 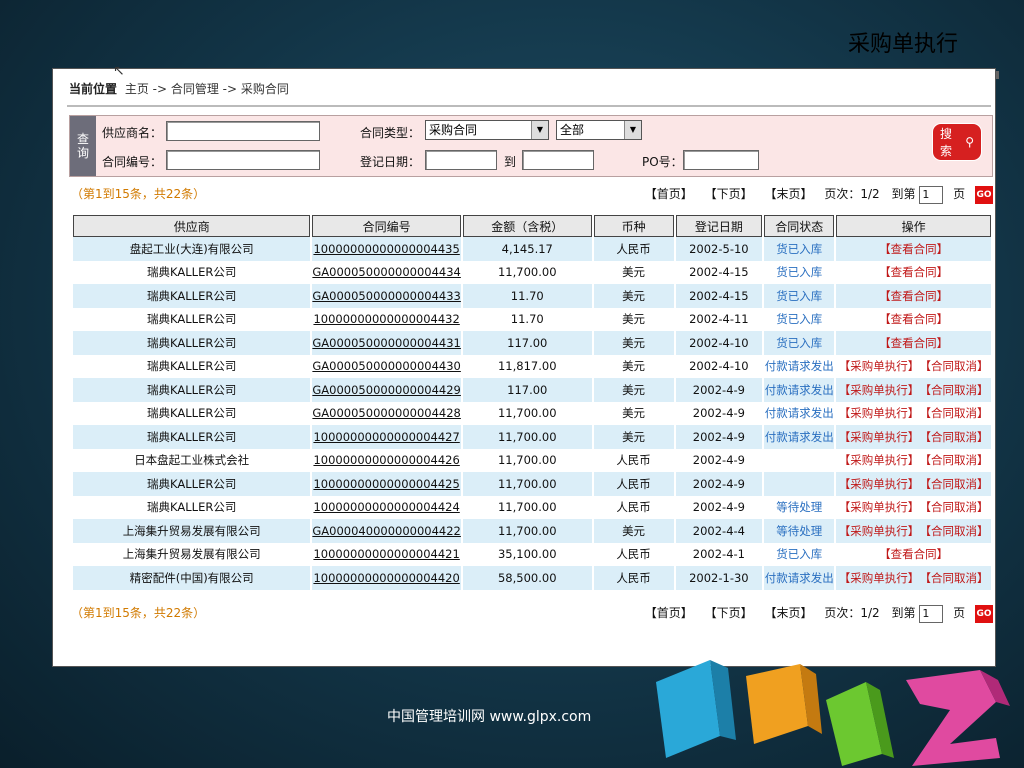 I want to click on amount-cell: 11,700.00, so click(x=527, y=272).